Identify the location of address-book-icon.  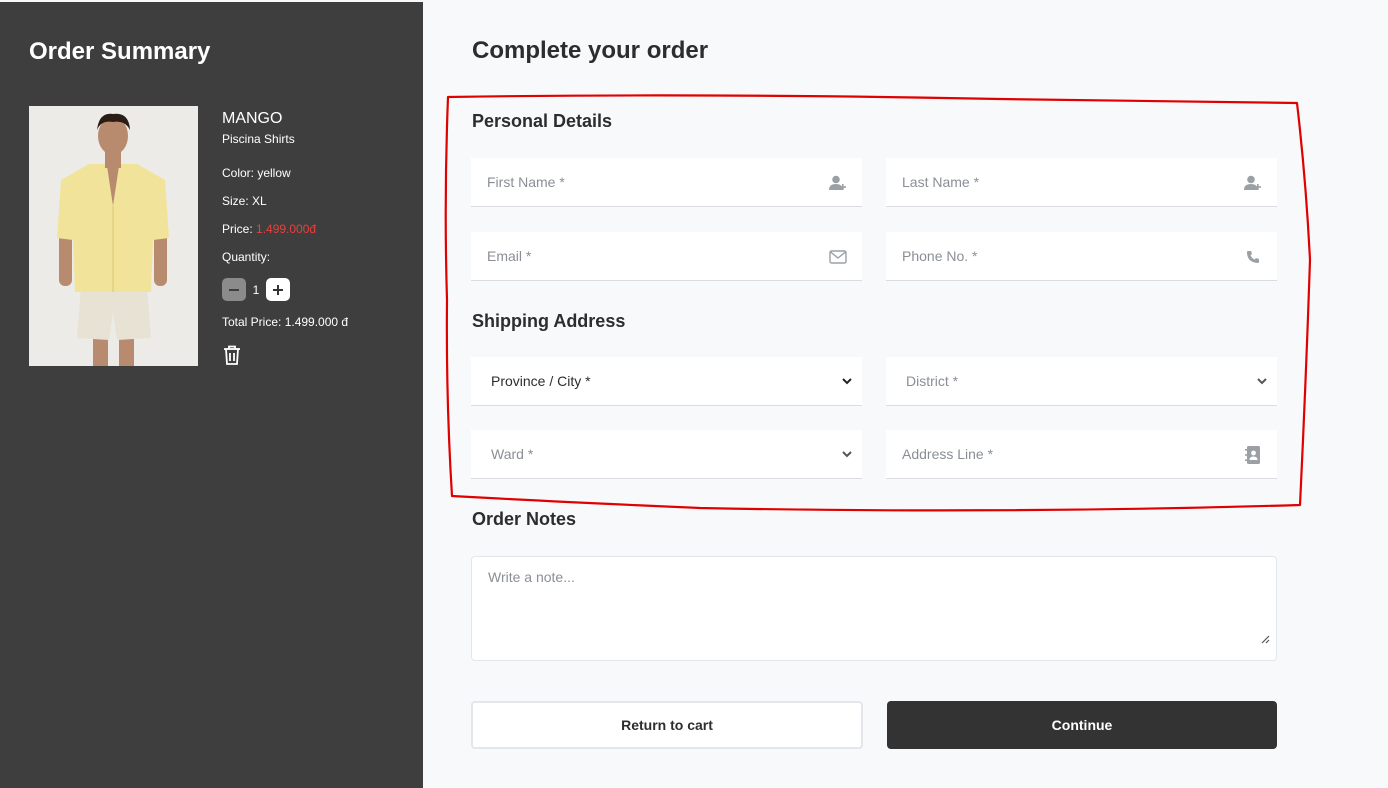
(1253, 455).